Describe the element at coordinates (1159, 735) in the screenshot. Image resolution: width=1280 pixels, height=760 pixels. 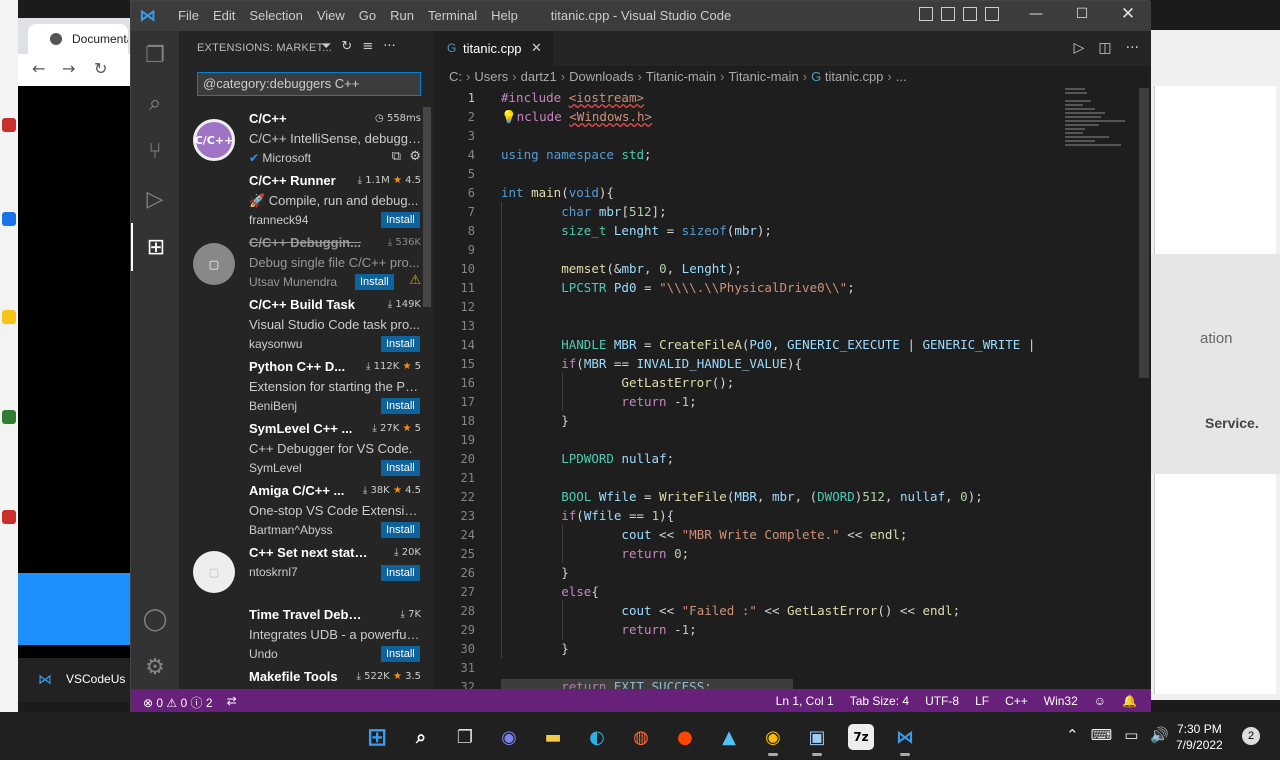
I see `volume-icon: 🔊` at that location.